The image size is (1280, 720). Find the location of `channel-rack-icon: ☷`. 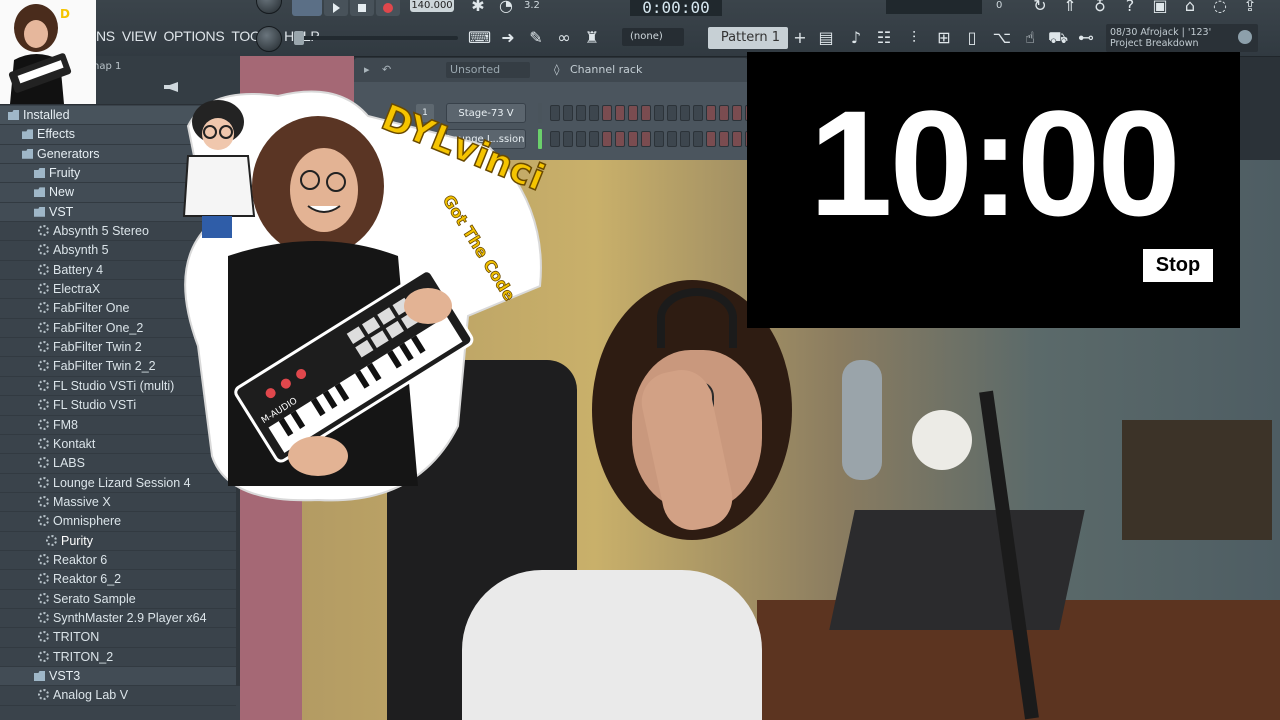

channel-rack-icon: ☷ is located at coordinates (884, 38).